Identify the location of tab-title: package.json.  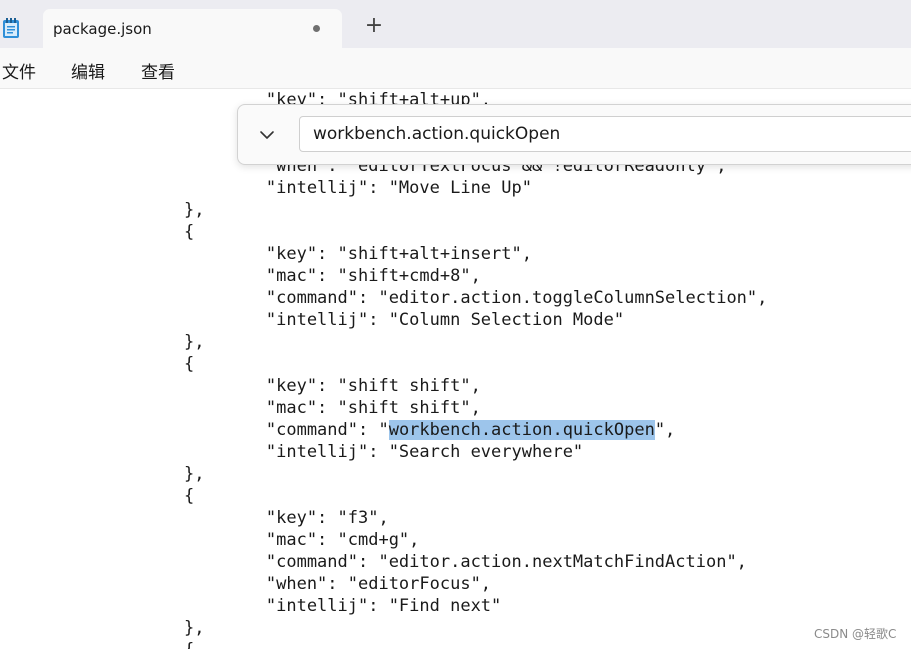
(102, 29).